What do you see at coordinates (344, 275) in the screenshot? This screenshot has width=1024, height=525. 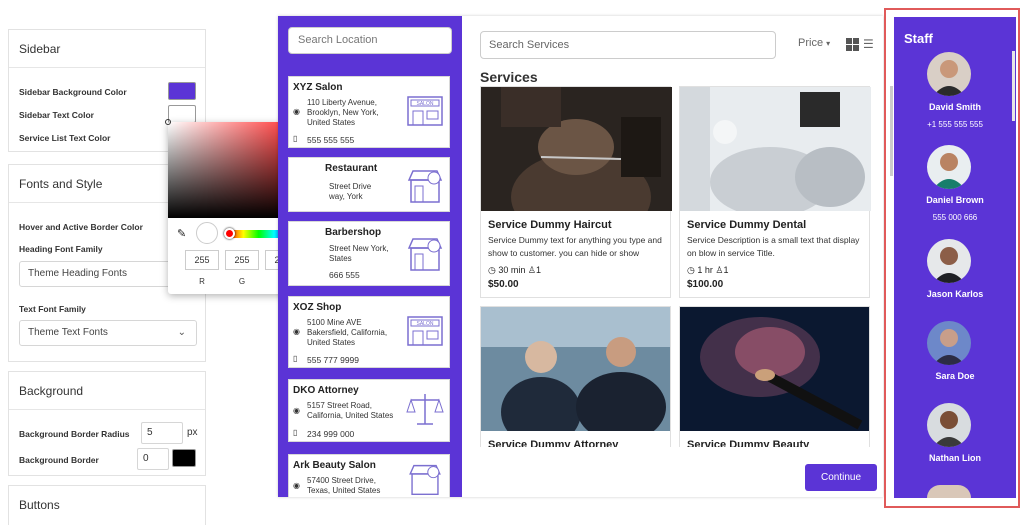 I see `location-phone: 666 555` at bounding box center [344, 275].